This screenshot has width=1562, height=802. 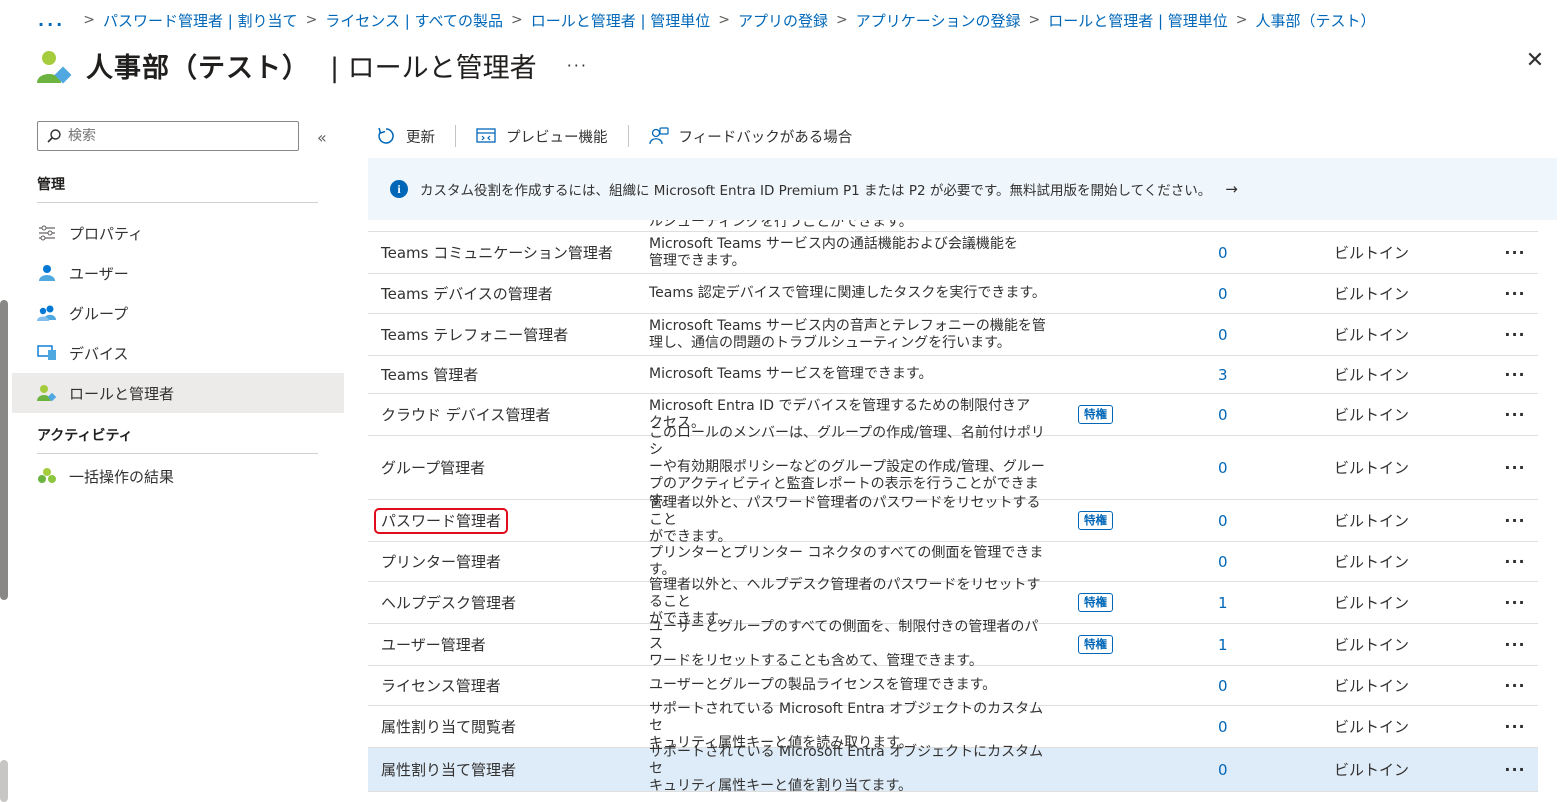 I want to click on role-name: パスワード管理者, so click(x=441, y=521).